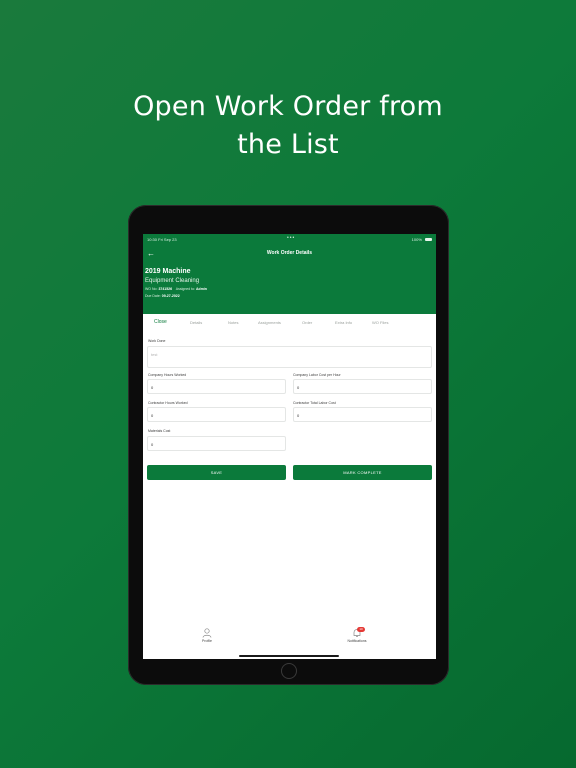 The height and width of the screenshot is (768, 576). I want to click on due-date-value: 09-27-2022, so click(170, 296).